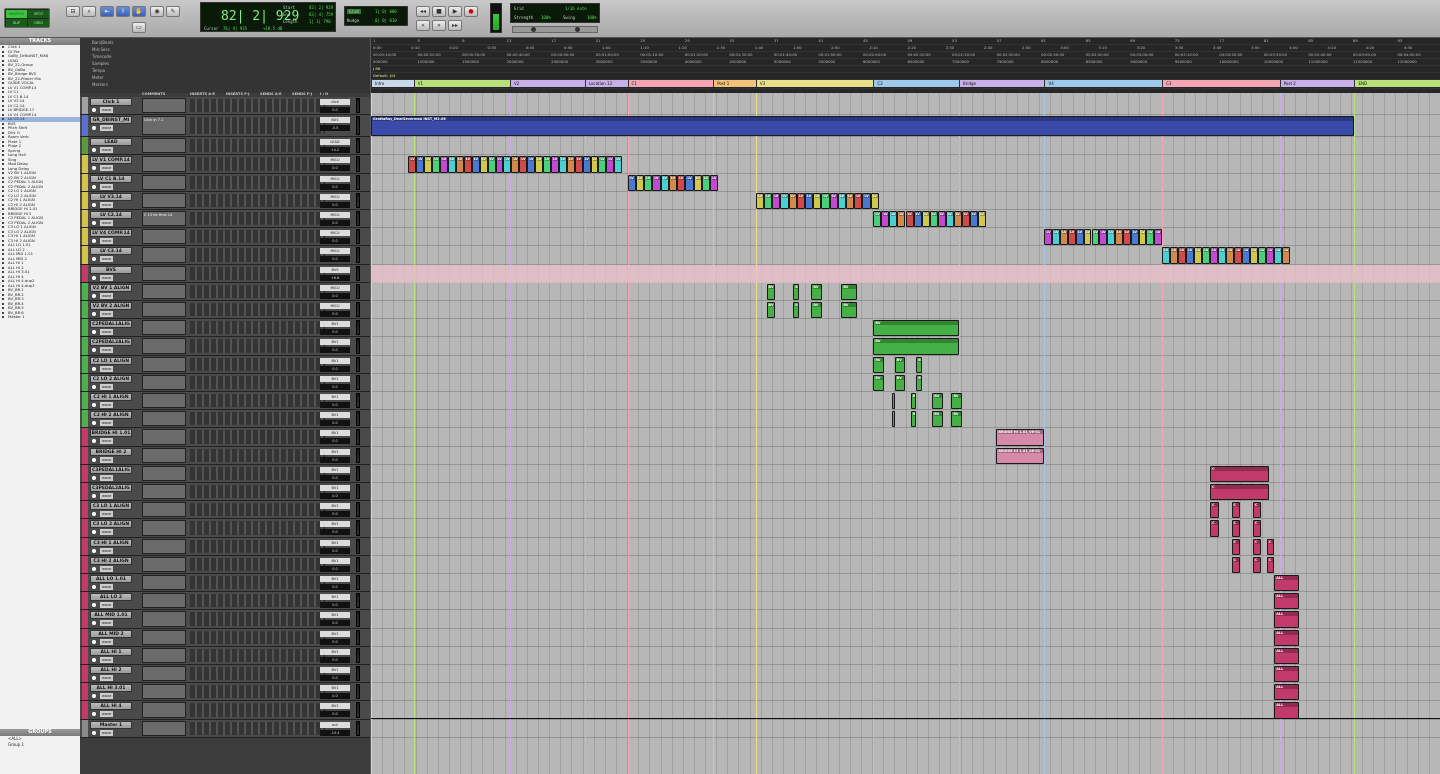 Image resolution: width=1440 pixels, height=774 pixels. What do you see at coordinates (111, 506) in the screenshot?
I see `track-name: C3 LO 1 ALIGN` at bounding box center [111, 506].